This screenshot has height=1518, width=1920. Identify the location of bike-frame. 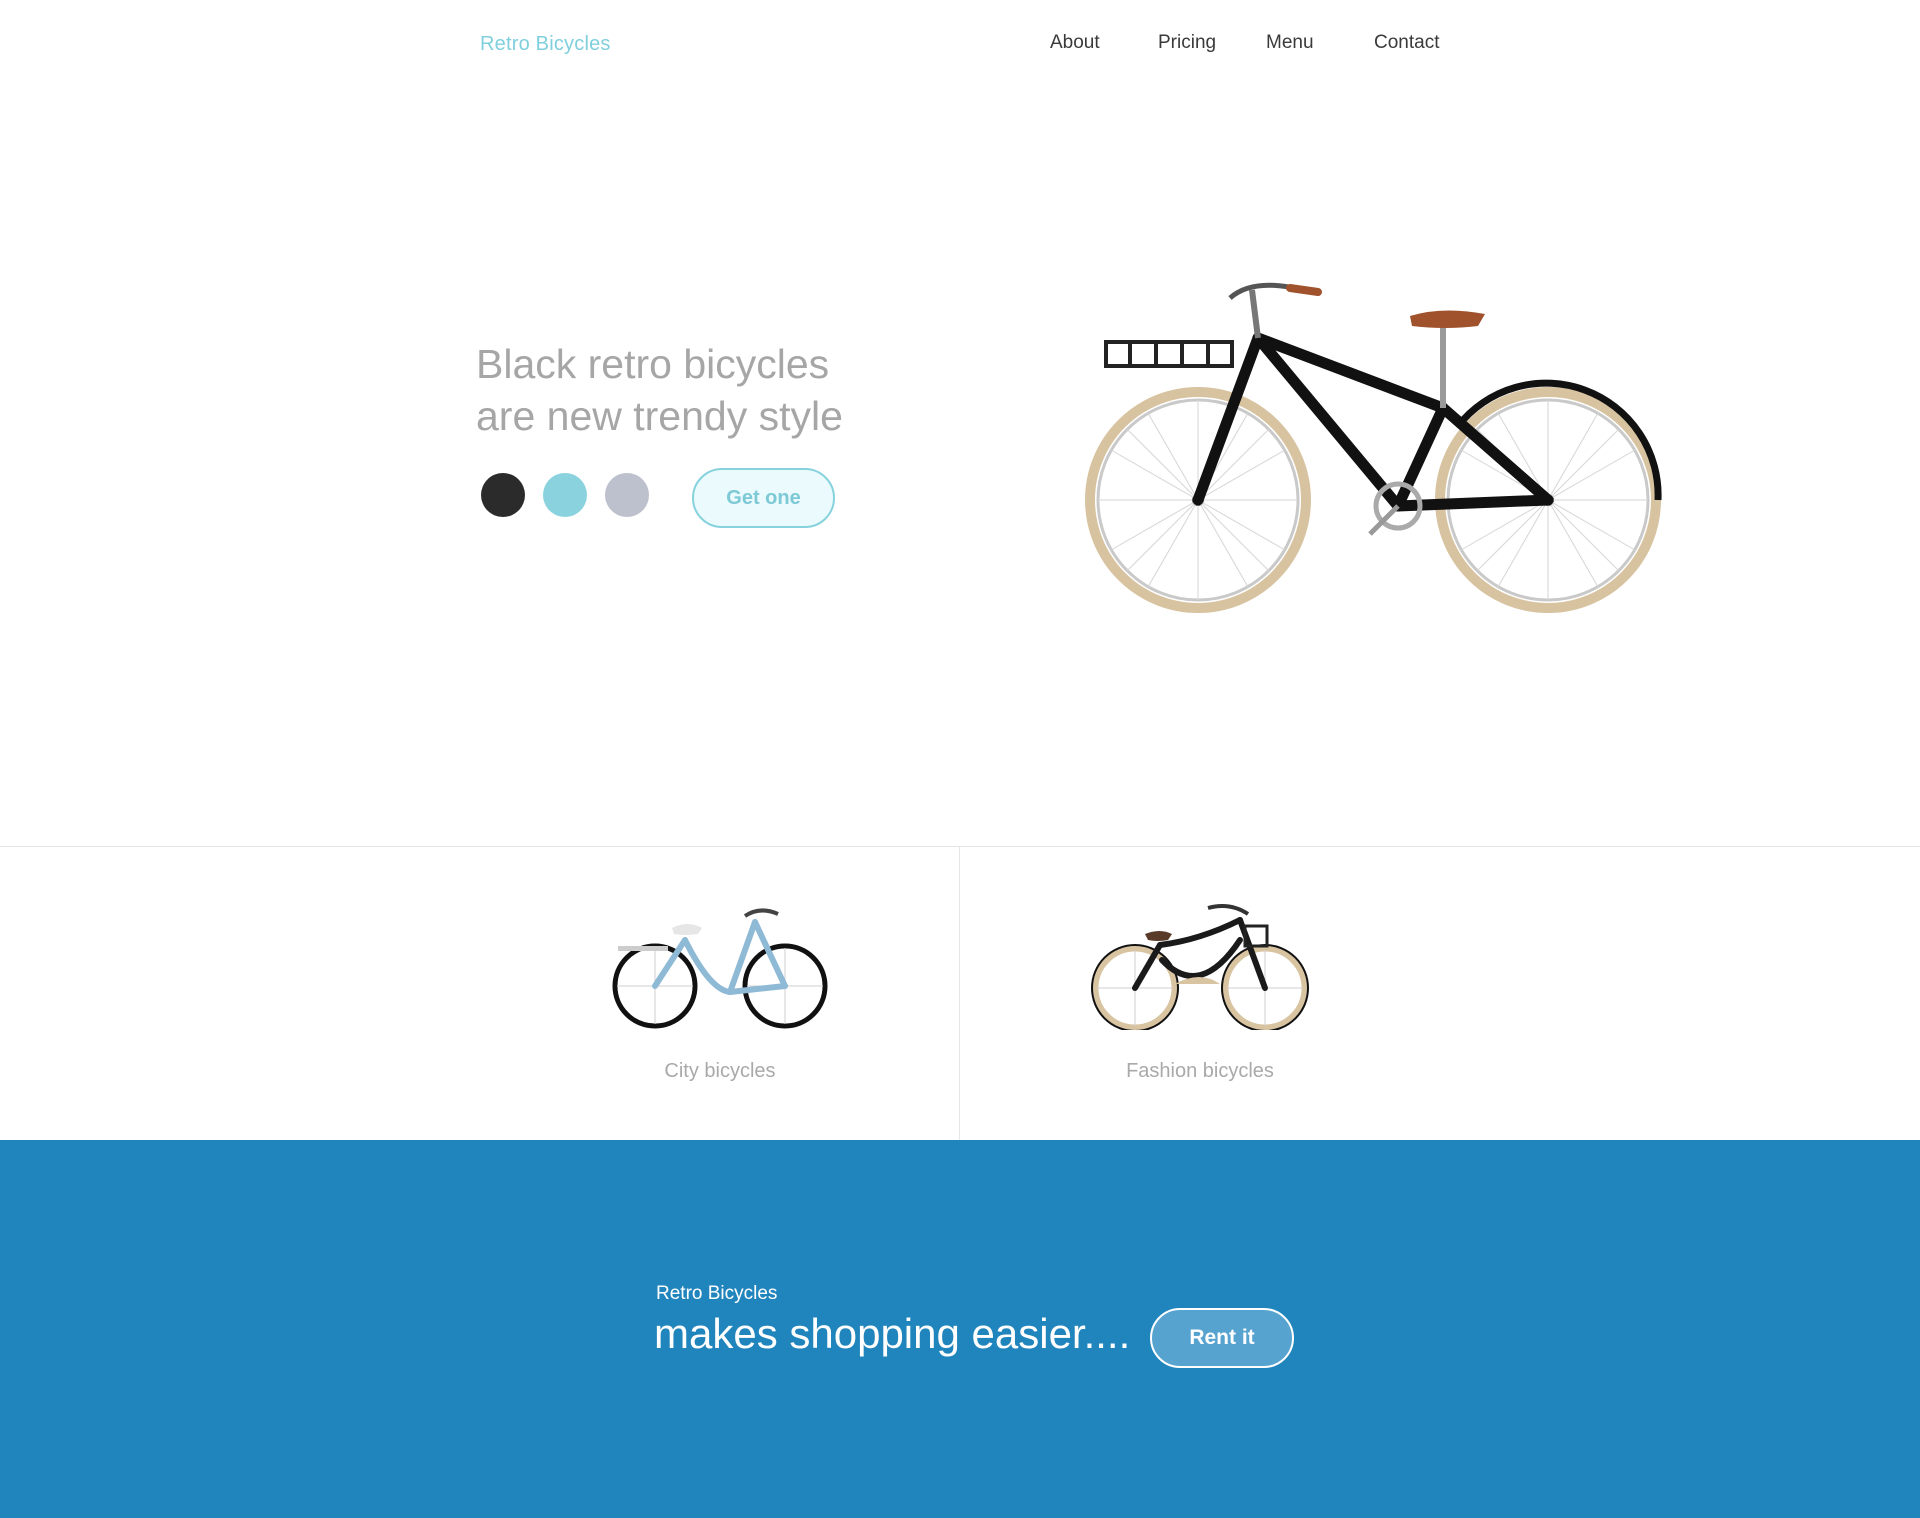
(1373, 422).